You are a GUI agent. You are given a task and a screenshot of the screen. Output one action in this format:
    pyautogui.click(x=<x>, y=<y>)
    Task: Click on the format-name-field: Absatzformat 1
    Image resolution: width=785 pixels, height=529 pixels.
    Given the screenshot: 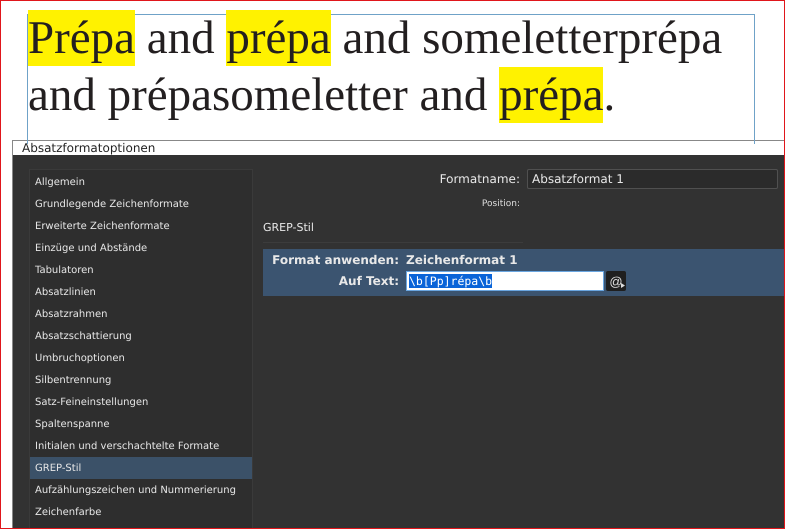 What is the action you would take?
    pyautogui.click(x=652, y=179)
    